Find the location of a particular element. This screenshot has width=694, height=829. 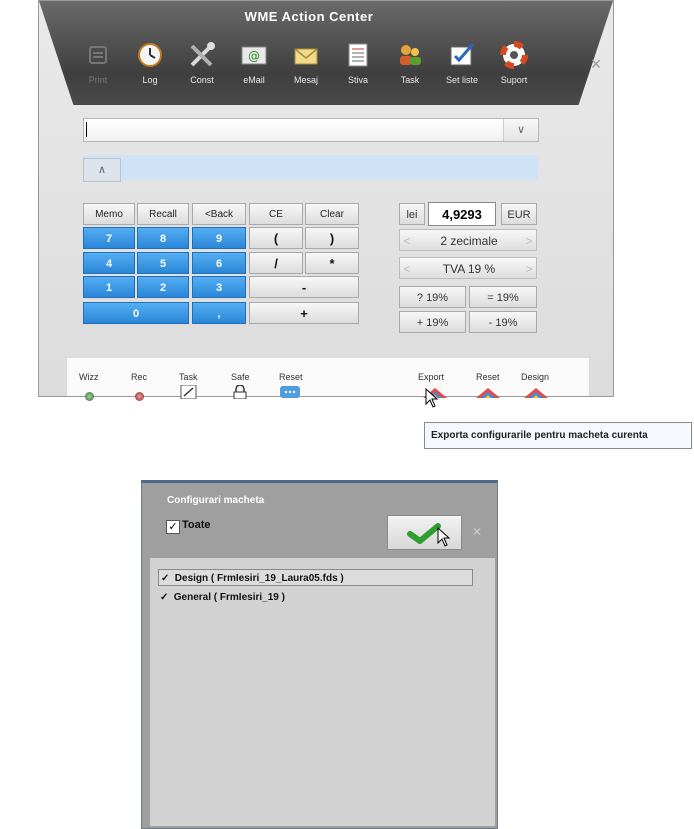

decimals-value: 2 zecimale is located at coordinates (469, 241).